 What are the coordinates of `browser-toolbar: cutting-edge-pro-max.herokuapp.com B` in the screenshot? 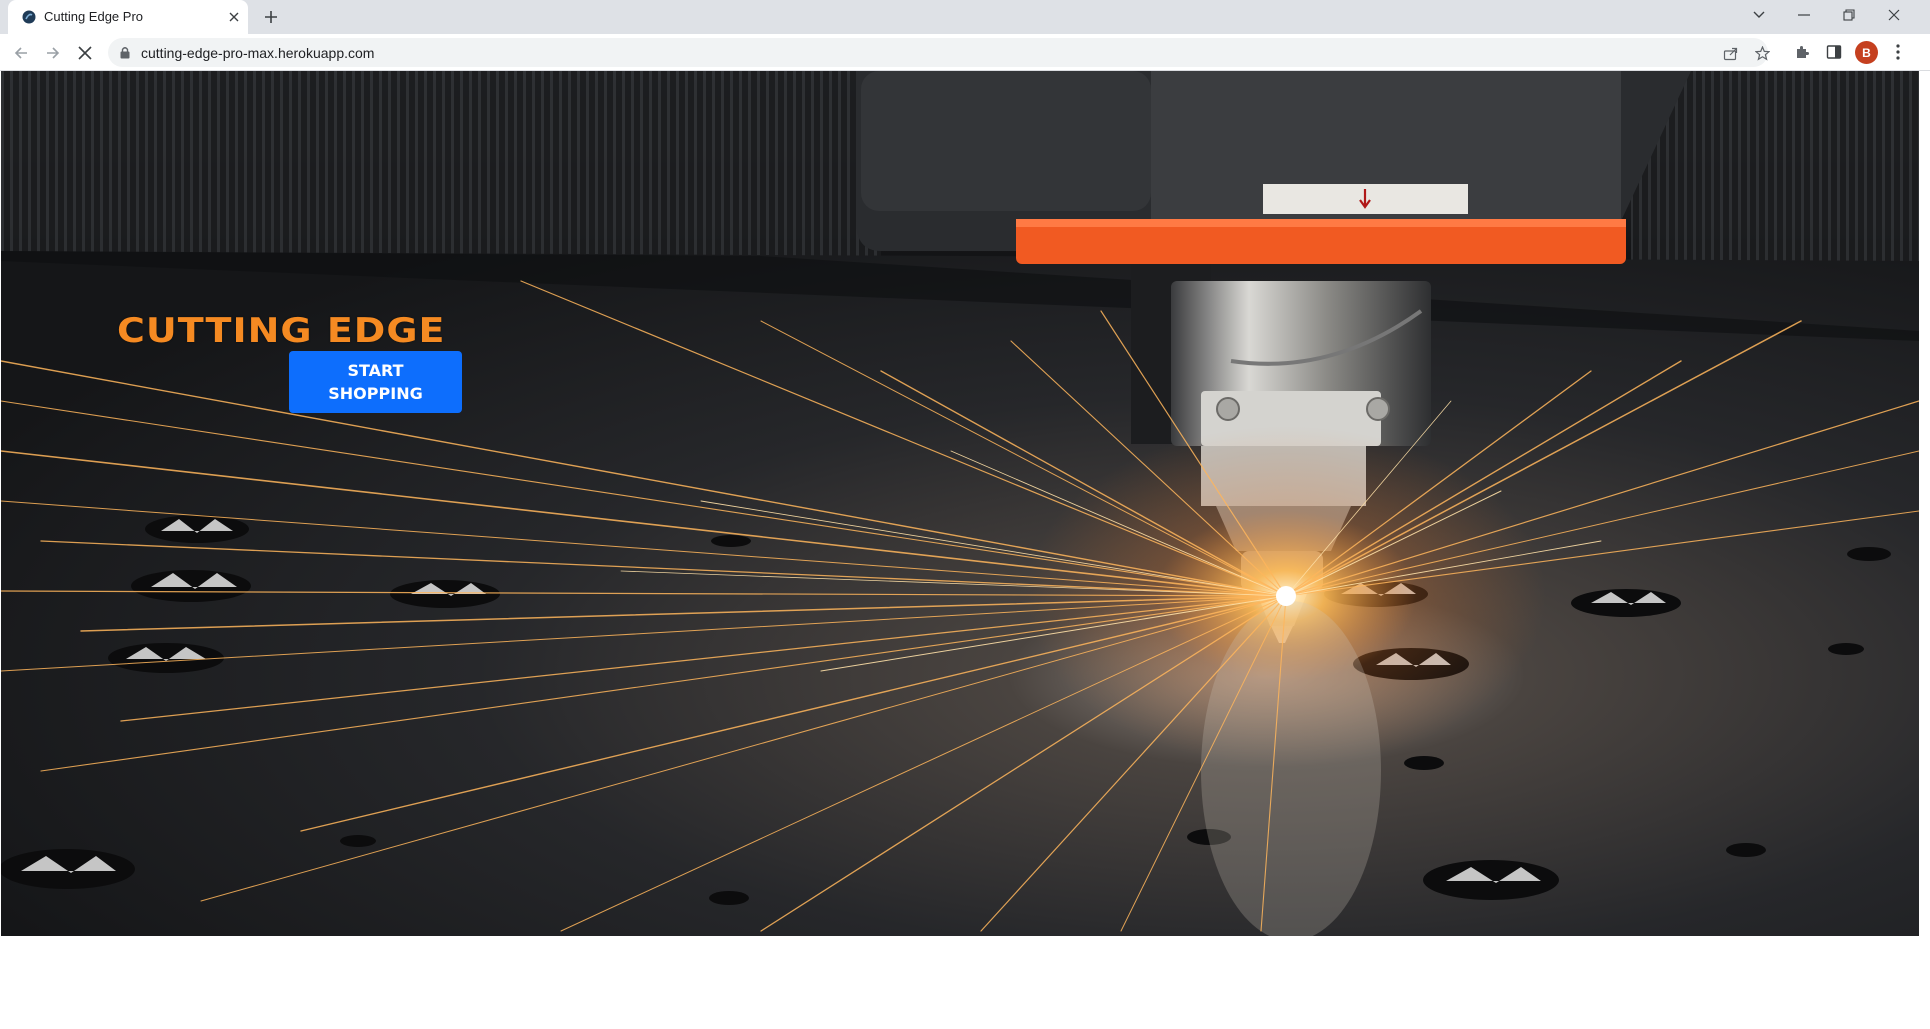 It's located at (965, 52).